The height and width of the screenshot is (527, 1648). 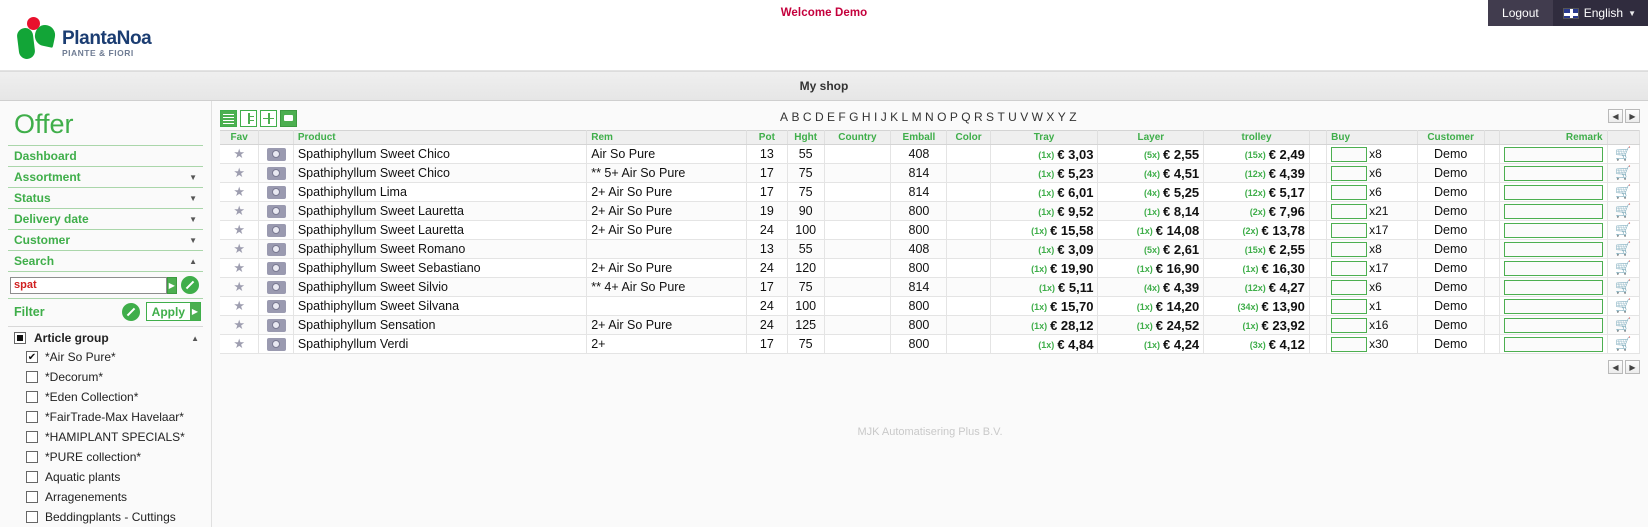 What do you see at coordinates (967, 117) in the screenshot?
I see `alpha-q: Q` at bounding box center [967, 117].